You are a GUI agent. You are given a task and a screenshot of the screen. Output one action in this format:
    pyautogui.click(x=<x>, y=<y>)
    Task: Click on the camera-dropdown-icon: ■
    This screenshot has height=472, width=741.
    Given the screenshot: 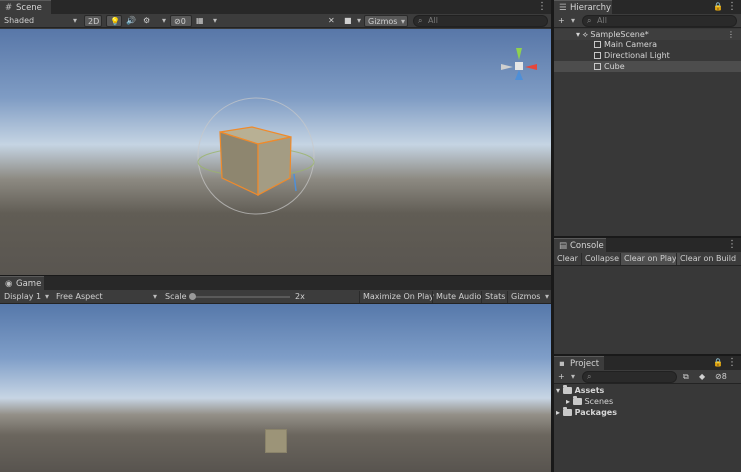 What is the action you would take?
    pyautogui.click(x=352, y=21)
    